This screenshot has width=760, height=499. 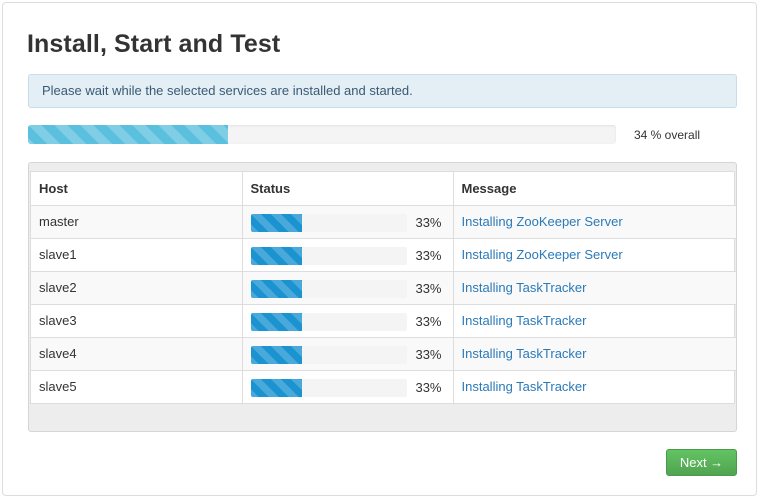 What do you see at coordinates (137, 386) in the screenshot?
I see `host-name: slave5` at bounding box center [137, 386].